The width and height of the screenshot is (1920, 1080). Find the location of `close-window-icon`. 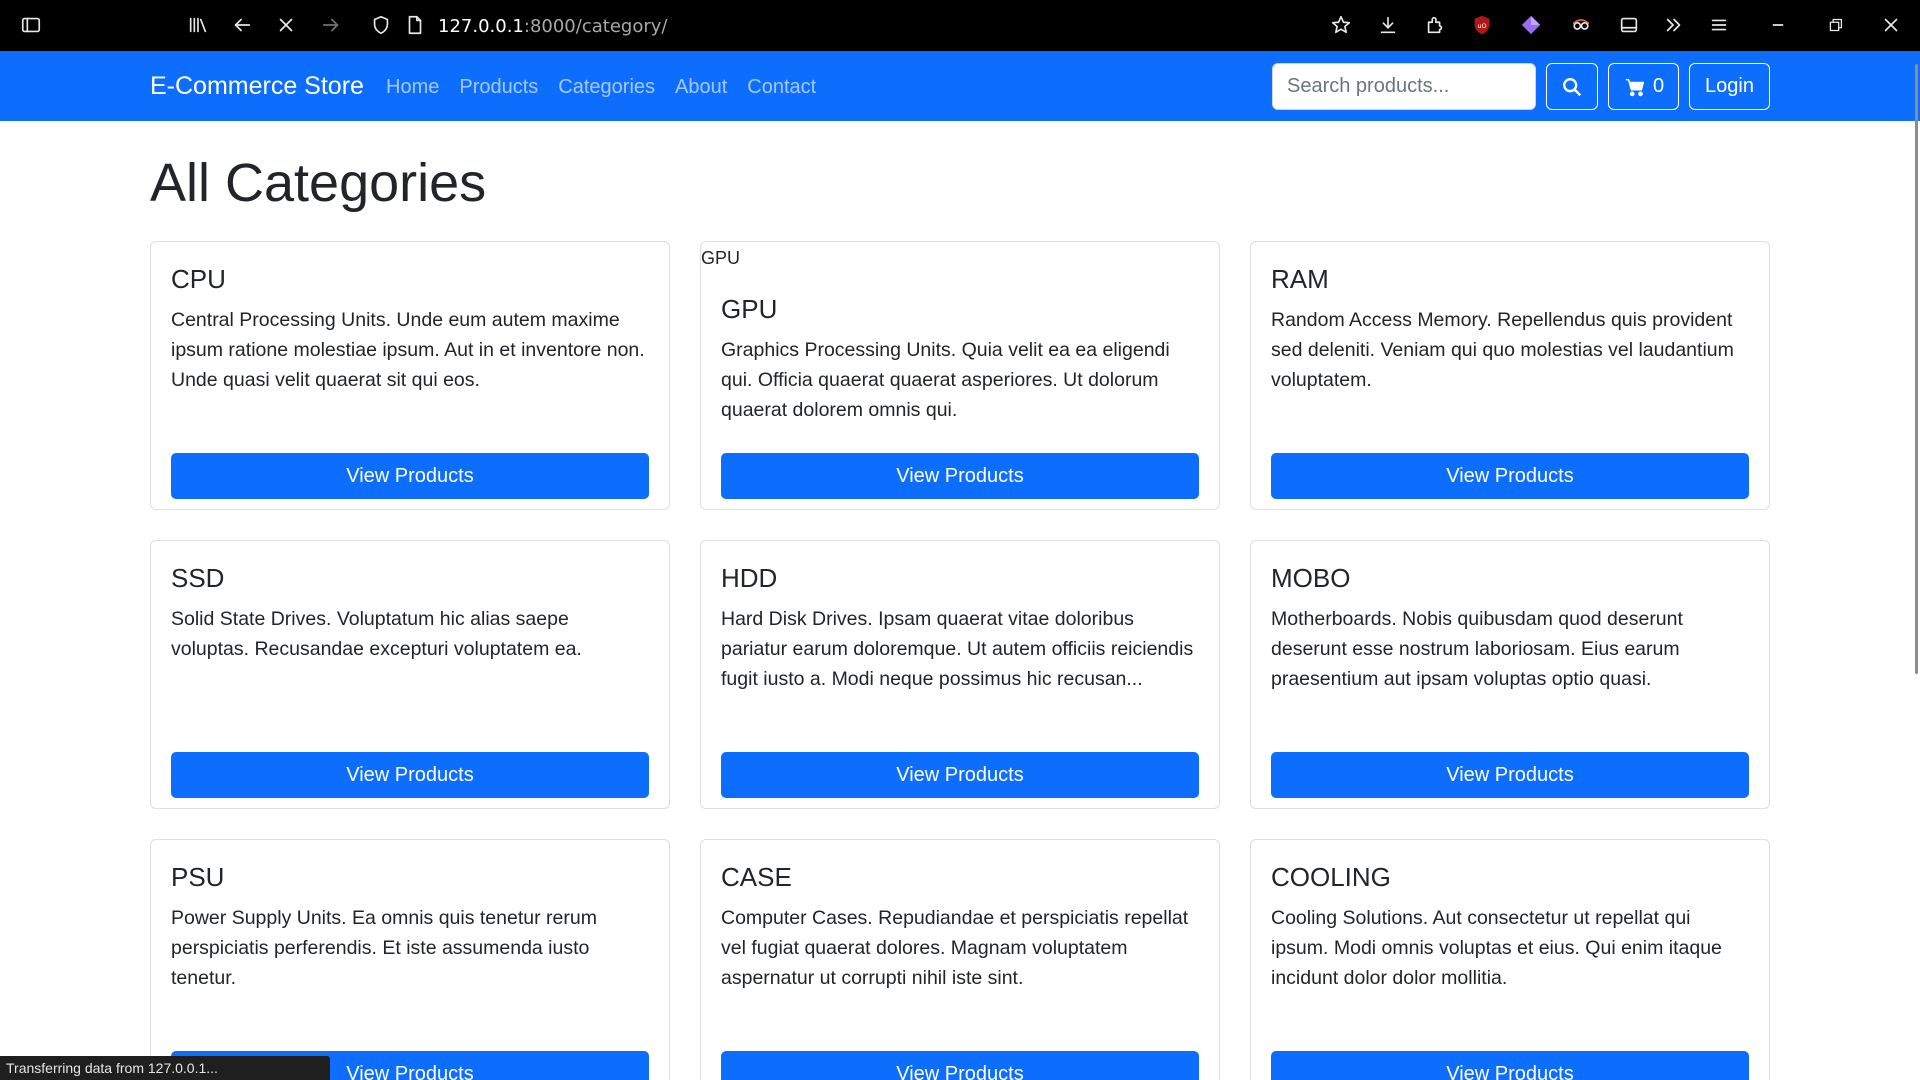

close-window-icon is located at coordinates (1891, 25).